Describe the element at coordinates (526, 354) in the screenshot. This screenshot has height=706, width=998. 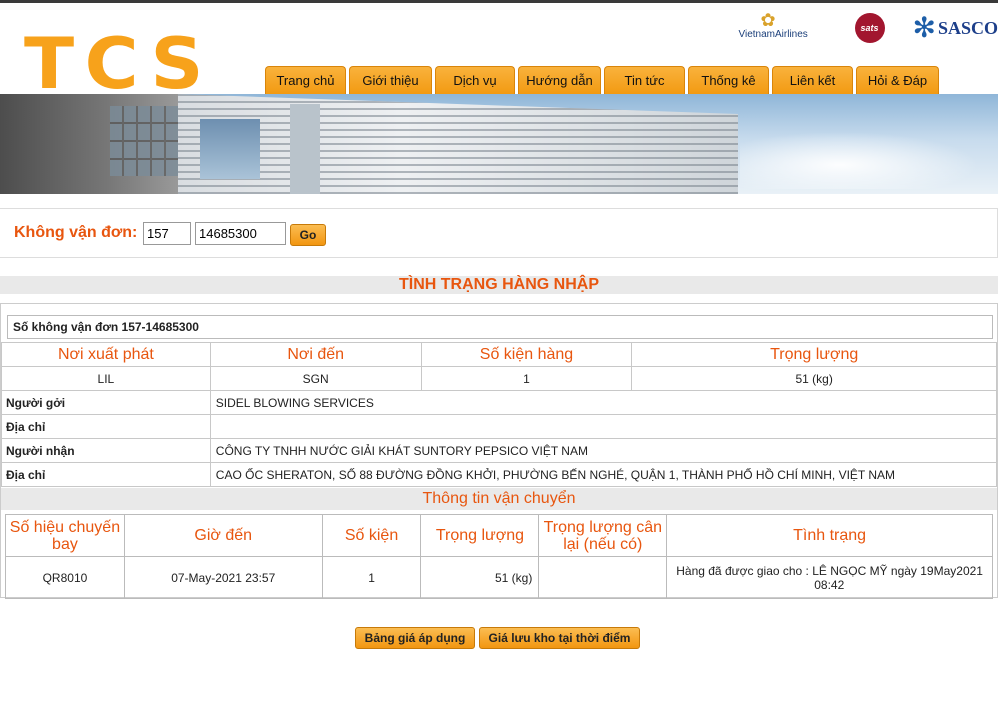
I see `pieces-header: Số kiện hàng` at that location.